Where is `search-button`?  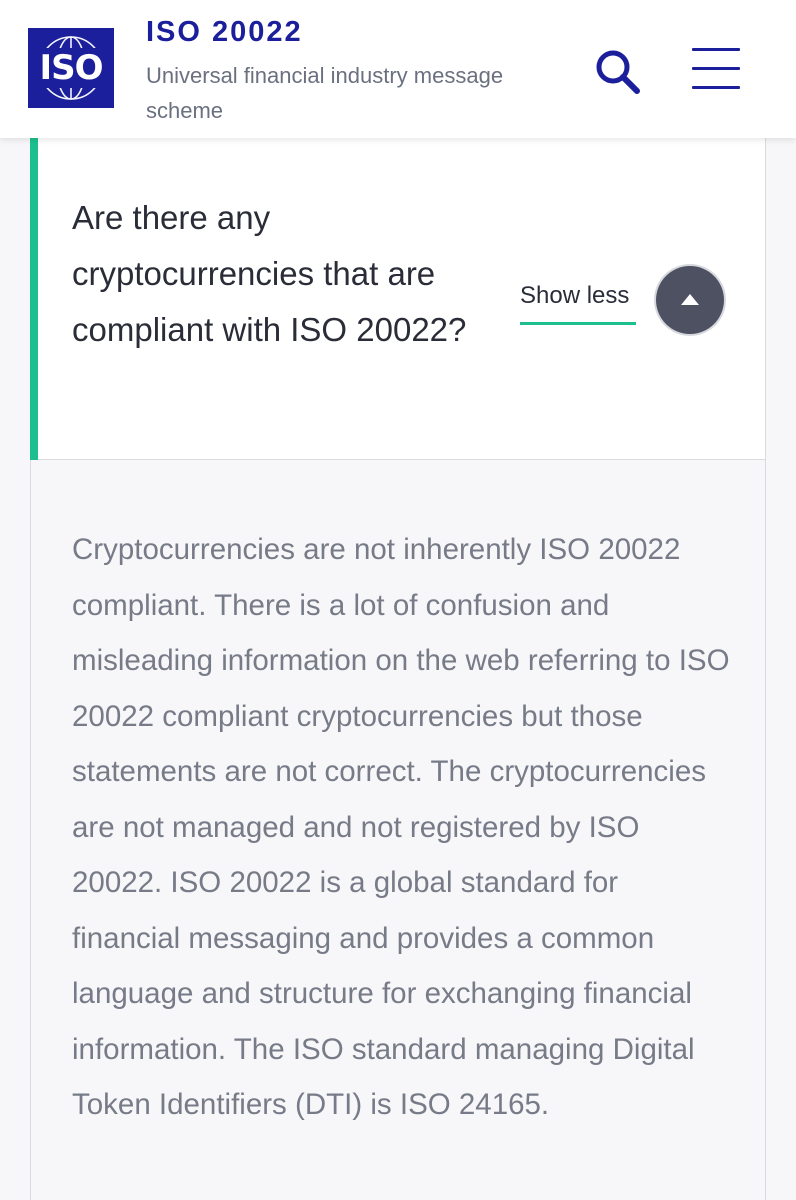
search-button is located at coordinates (618, 72).